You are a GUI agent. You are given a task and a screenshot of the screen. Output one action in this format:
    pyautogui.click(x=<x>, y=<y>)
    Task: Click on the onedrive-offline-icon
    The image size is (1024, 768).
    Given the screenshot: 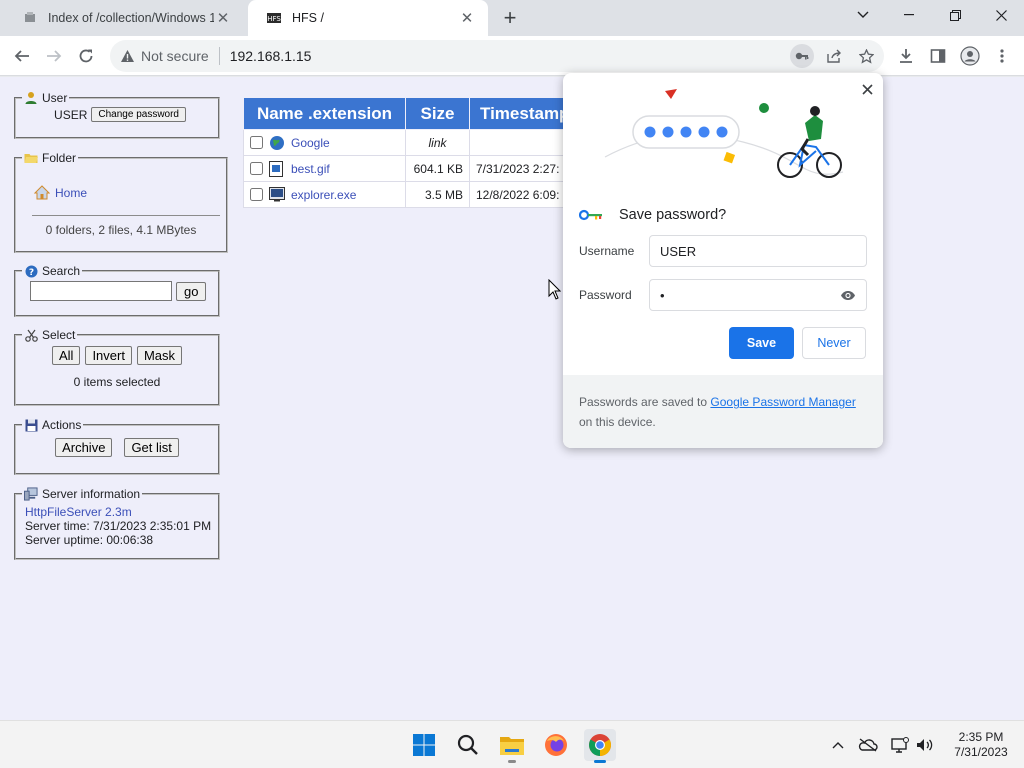 What is the action you would take?
    pyautogui.click(x=868, y=745)
    